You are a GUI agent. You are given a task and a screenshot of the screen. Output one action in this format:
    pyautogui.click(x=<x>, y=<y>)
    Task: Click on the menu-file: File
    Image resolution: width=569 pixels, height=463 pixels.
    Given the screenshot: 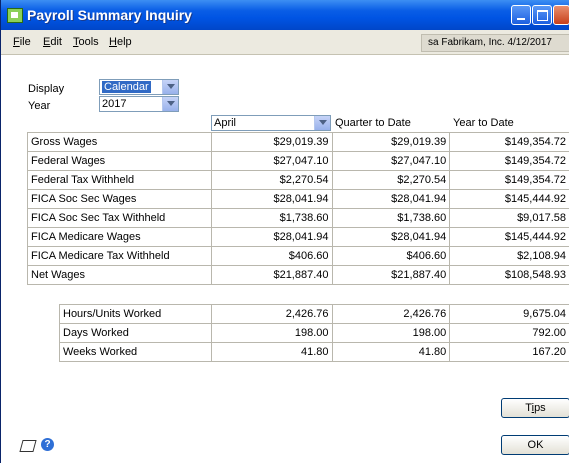 What is the action you would take?
    pyautogui.click(x=22, y=42)
    